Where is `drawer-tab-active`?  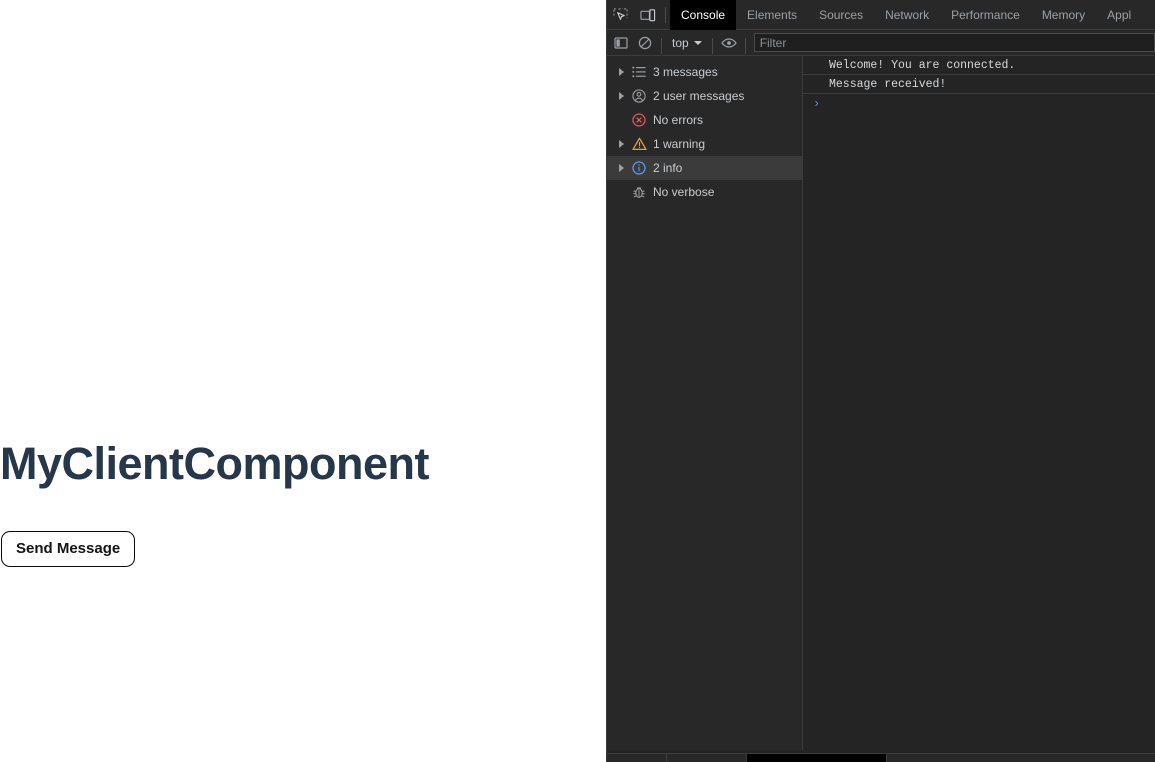
drawer-tab-active is located at coordinates (817, 758).